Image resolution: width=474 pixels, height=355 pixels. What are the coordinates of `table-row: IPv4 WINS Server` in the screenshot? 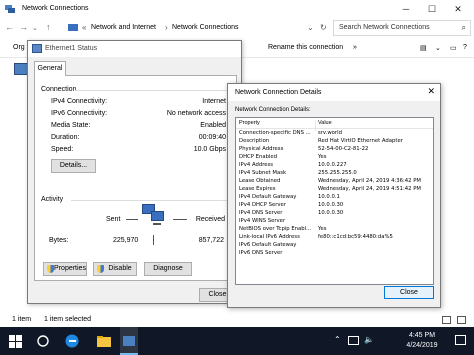 It's located at (334, 222).